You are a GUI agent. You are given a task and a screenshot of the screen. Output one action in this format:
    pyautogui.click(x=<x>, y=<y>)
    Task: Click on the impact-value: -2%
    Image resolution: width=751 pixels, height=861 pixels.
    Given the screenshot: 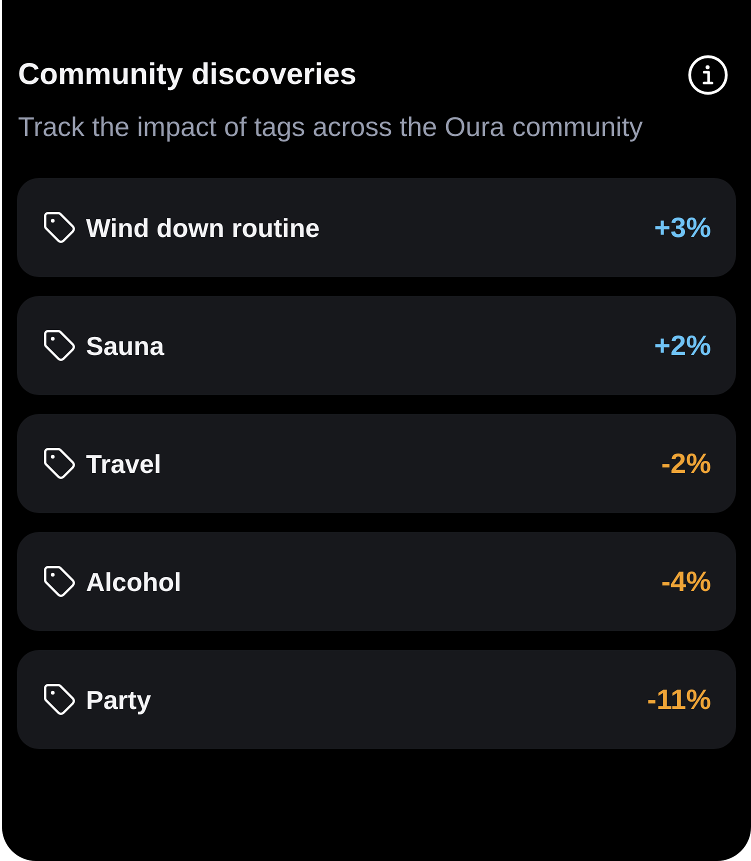 What is the action you would take?
    pyautogui.click(x=686, y=463)
    